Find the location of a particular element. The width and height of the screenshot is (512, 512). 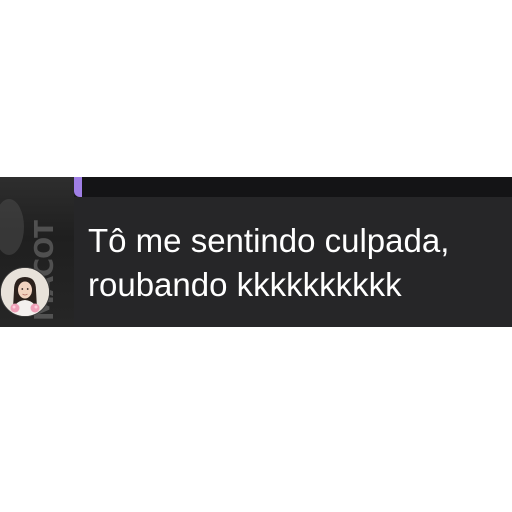

message-line-2: roubando kkkkkkkkkk is located at coordinates (245, 284).